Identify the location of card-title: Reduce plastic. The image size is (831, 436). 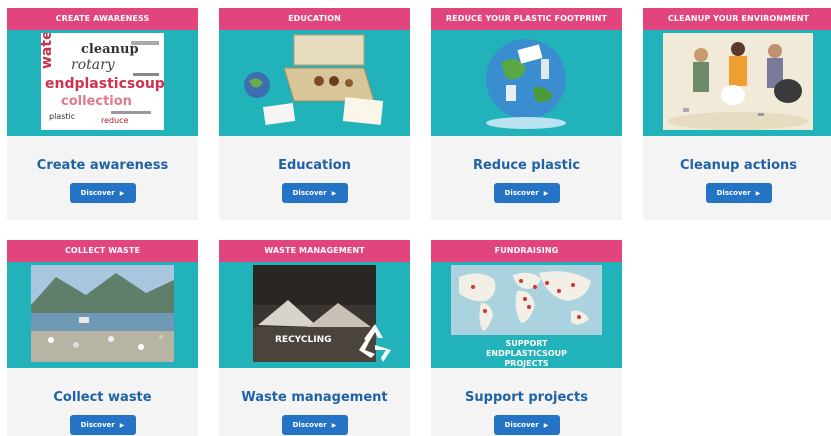
(526, 165).